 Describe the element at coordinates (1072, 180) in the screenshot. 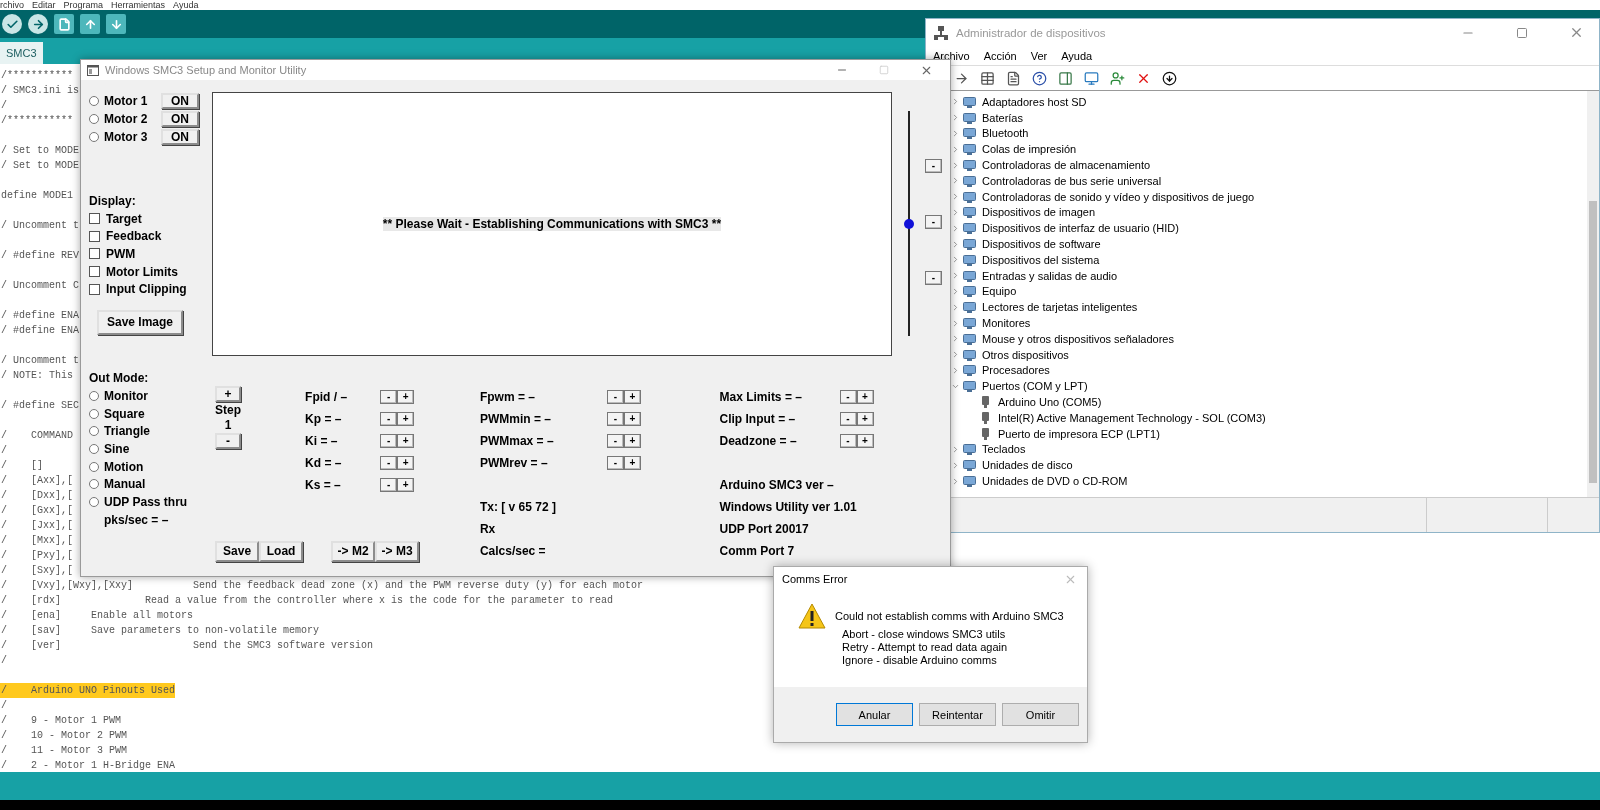

I see `tree-item: Controladoras de bus serie universal` at that location.